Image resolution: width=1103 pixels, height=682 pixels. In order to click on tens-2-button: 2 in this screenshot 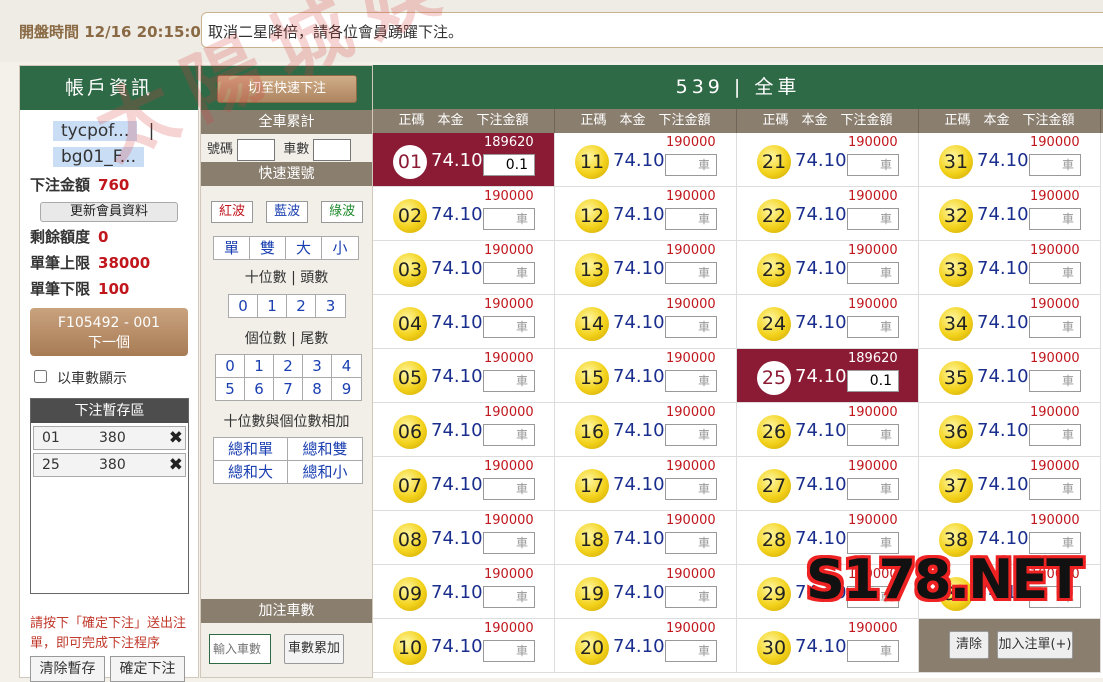, I will do `click(301, 306)`.